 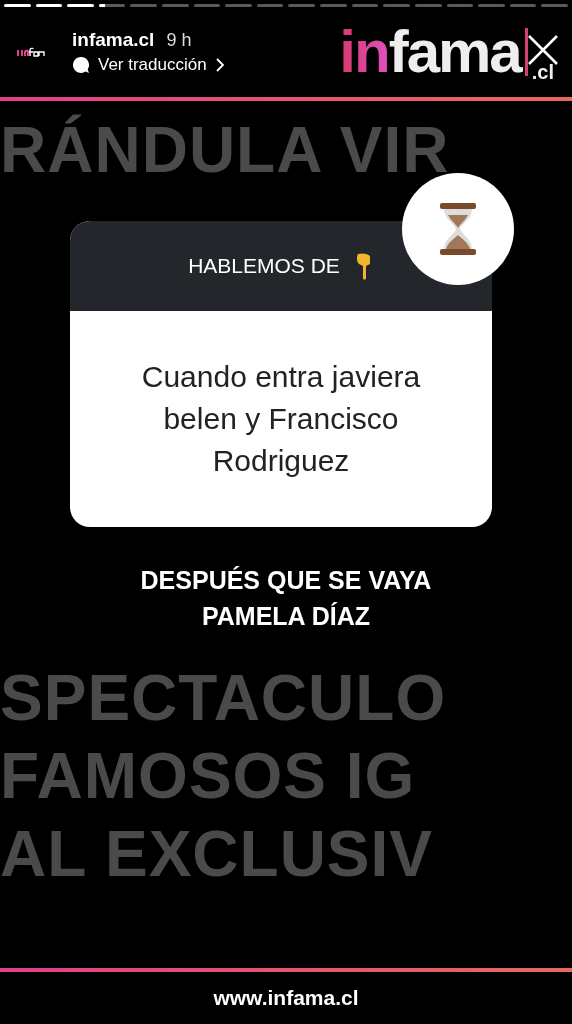 What do you see at coordinates (208, 776) in the screenshot?
I see `background-word: FAMOSOS IG` at bounding box center [208, 776].